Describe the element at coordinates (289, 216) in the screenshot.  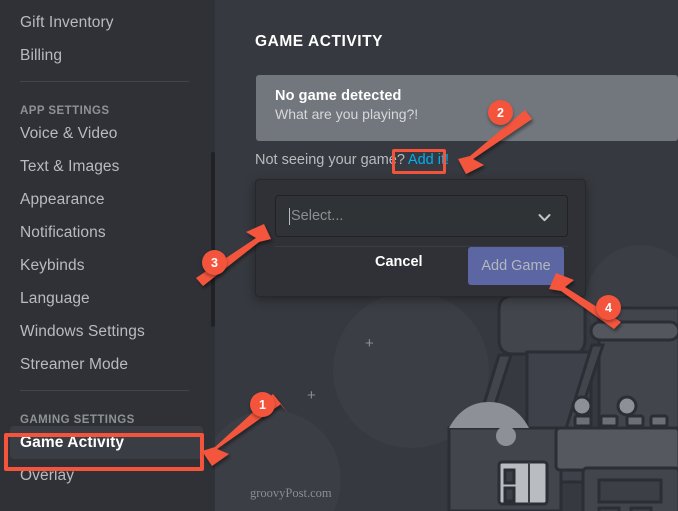
I see `text-cursor` at that location.